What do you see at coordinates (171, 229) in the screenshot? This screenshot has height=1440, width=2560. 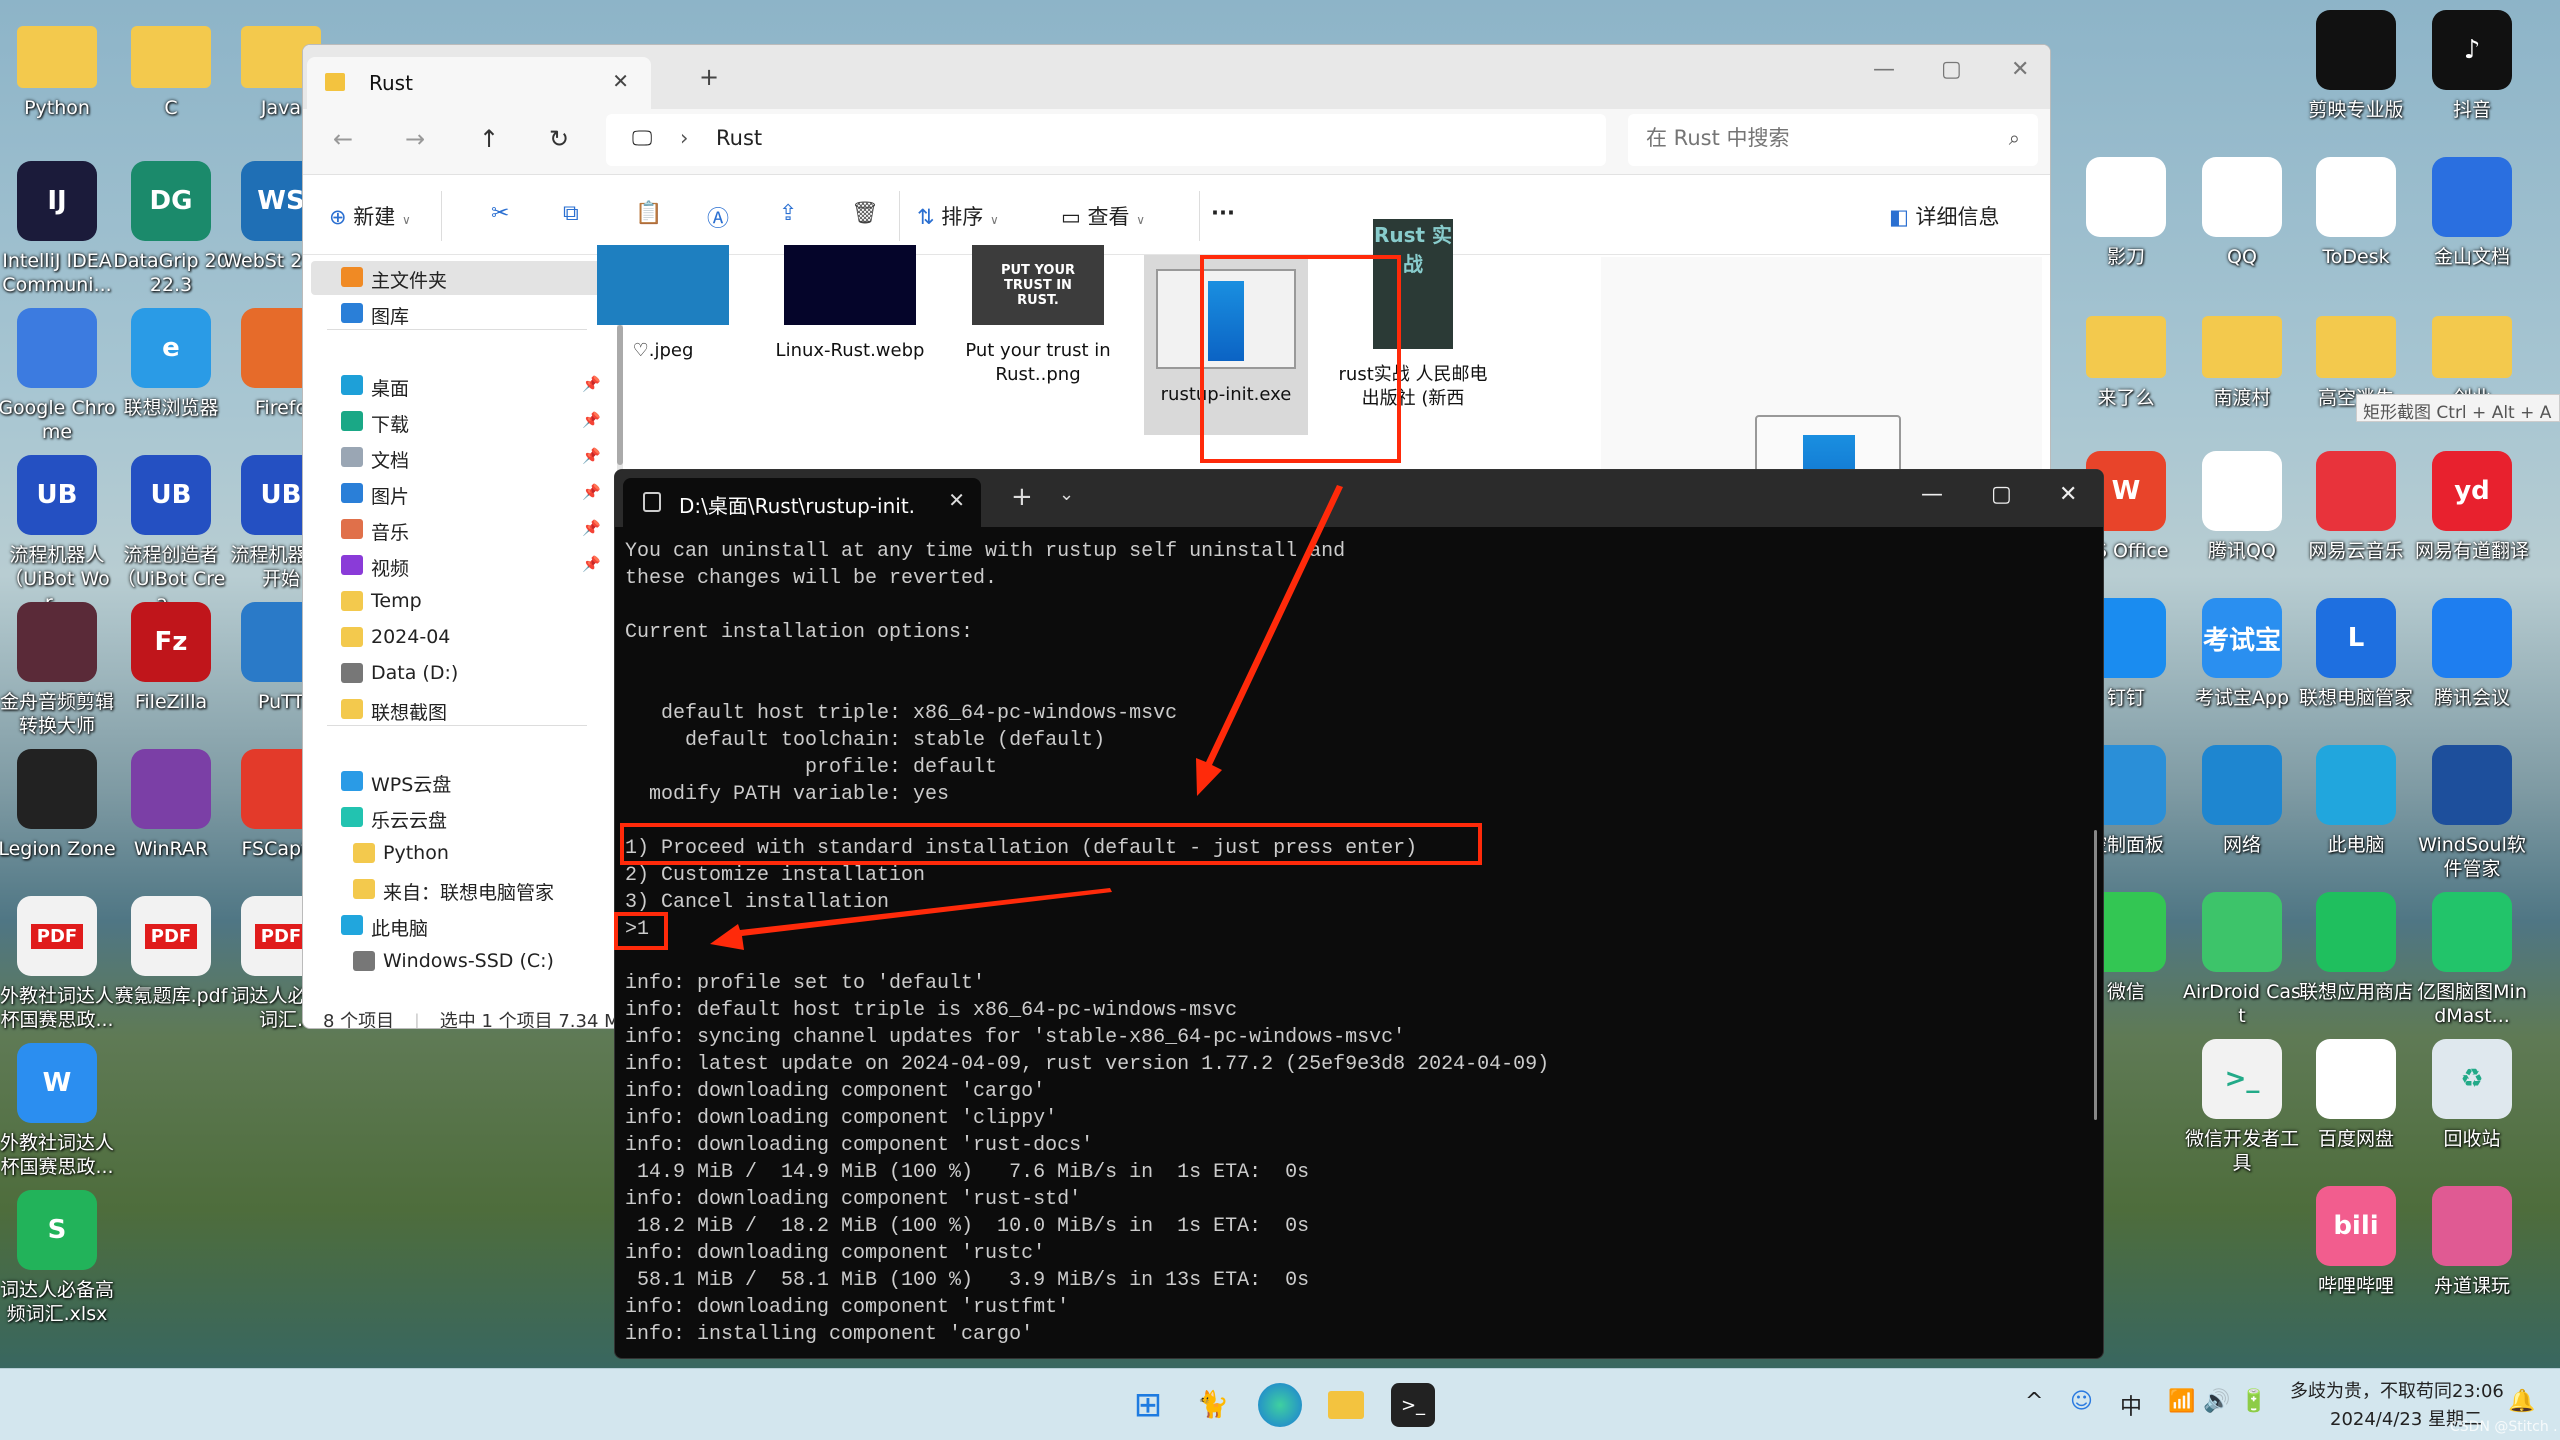 I see `desktop-icon-datagrip: DG DataGrip 2022.3` at bounding box center [171, 229].